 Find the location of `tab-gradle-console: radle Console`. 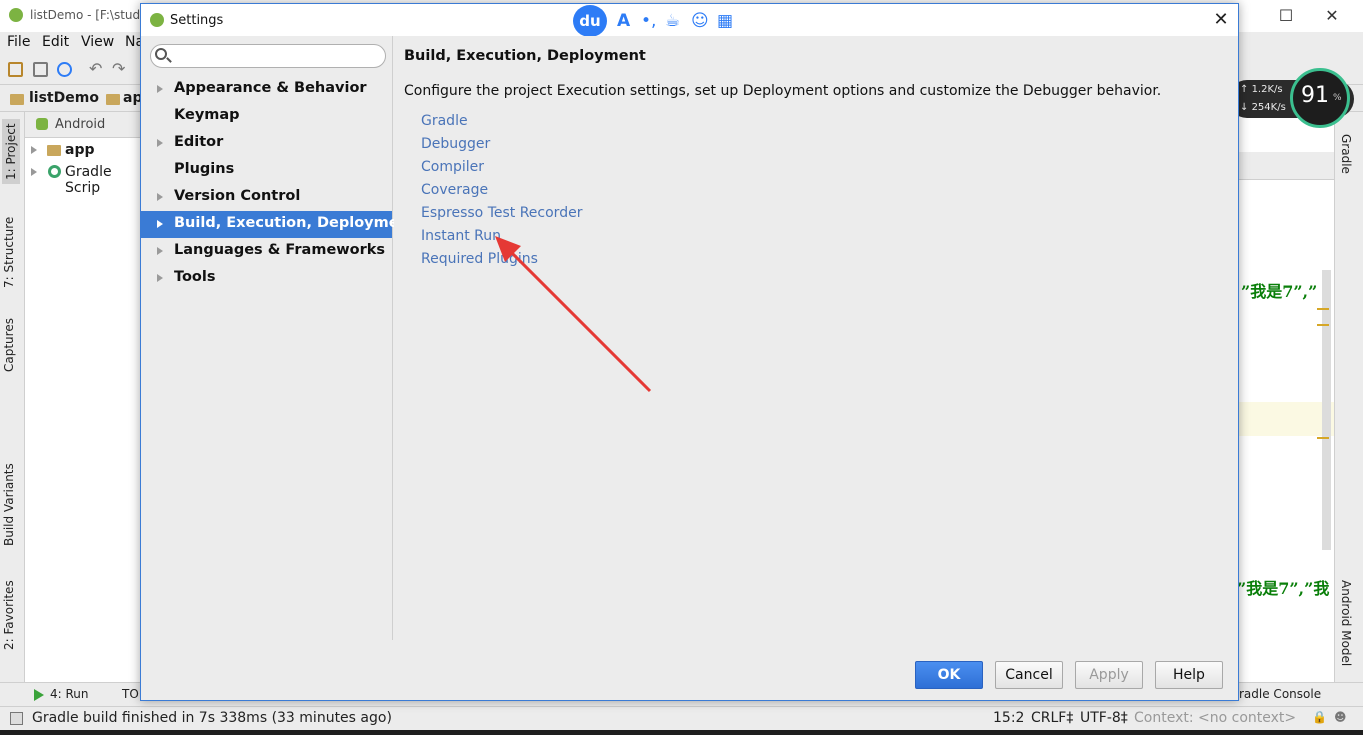

tab-gradle-console: radle Console is located at coordinates (1280, 694).